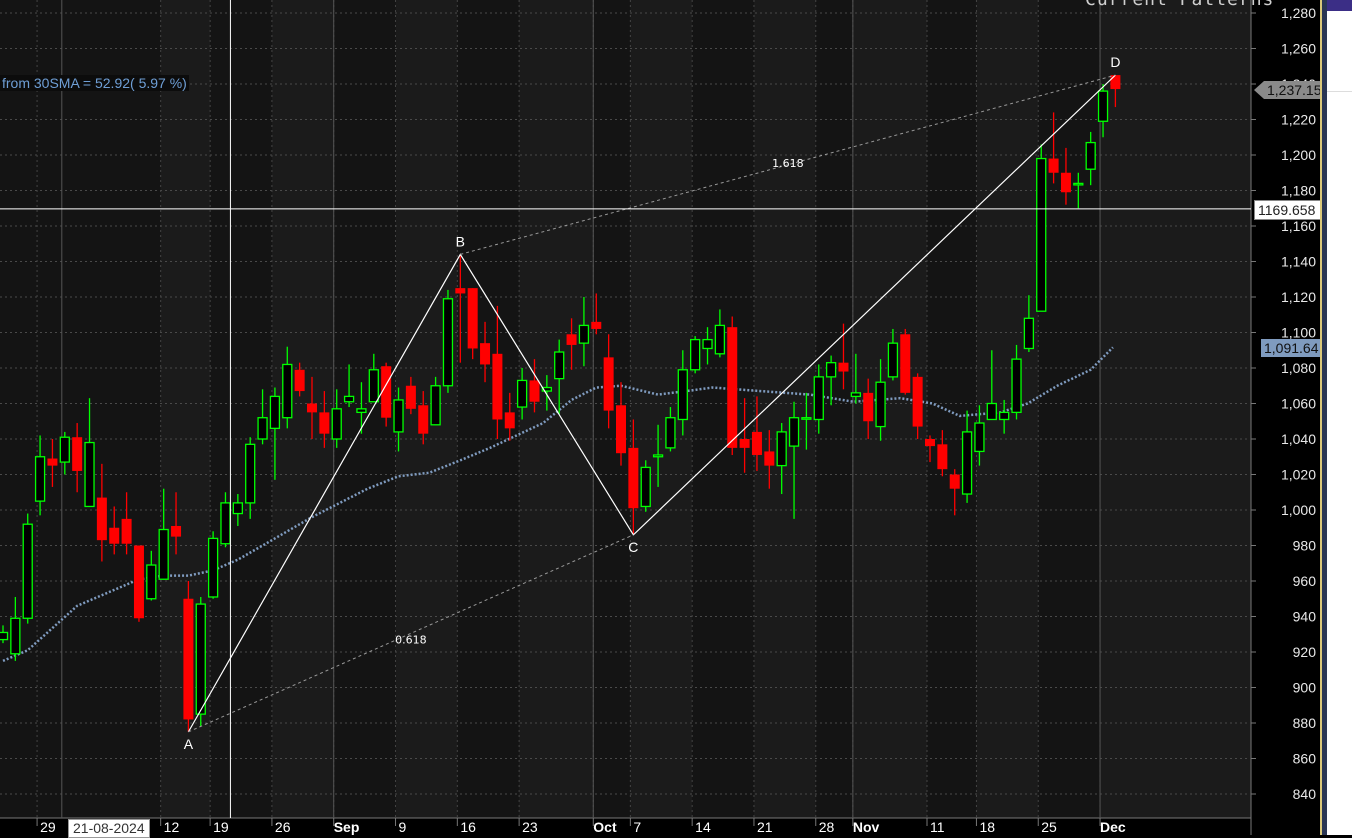 The image size is (1352, 838). I want to click on price-tick-label: 980, so click(1305, 546).